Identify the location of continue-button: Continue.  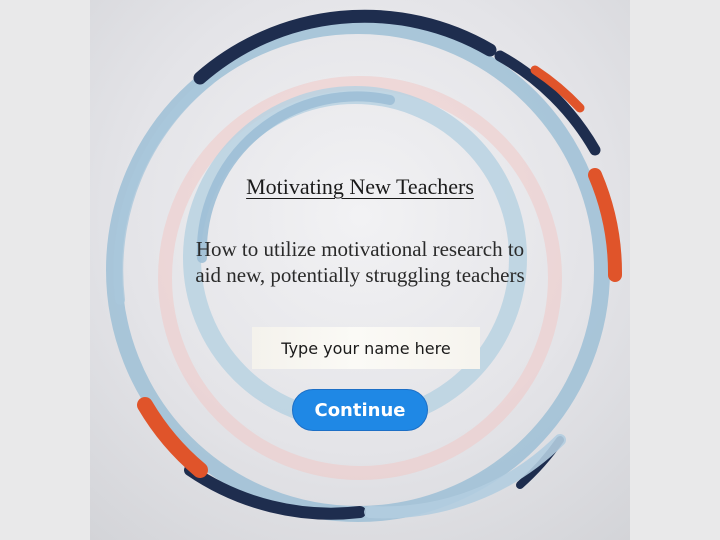
(360, 410).